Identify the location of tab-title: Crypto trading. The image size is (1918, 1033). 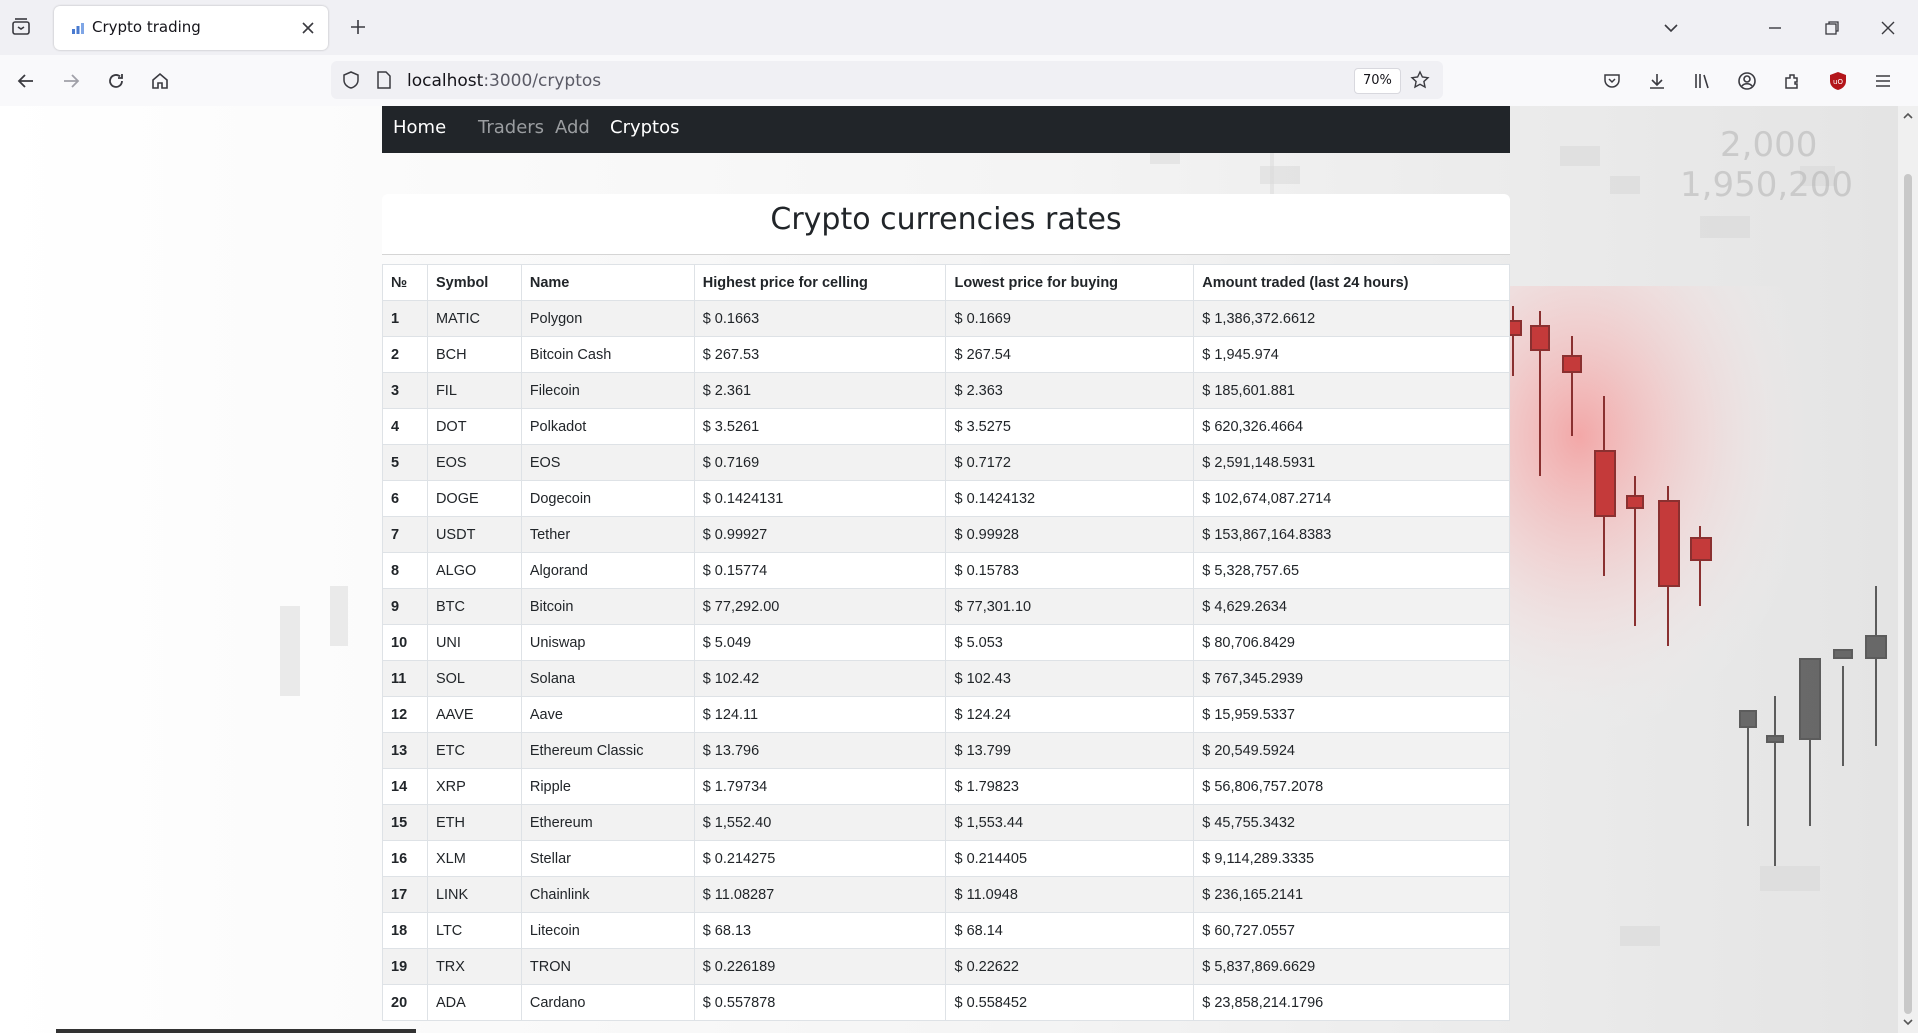
(146, 27).